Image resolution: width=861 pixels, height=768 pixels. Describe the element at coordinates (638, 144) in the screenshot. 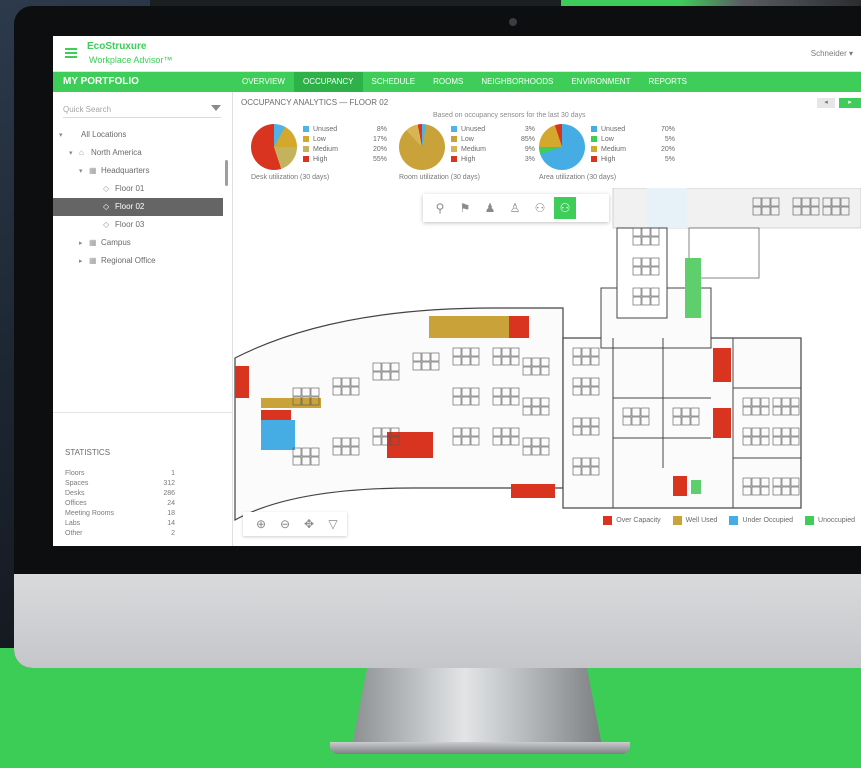

I see `pie-legend: Unused 70% Low 5% Medium 20% High 5%` at that location.